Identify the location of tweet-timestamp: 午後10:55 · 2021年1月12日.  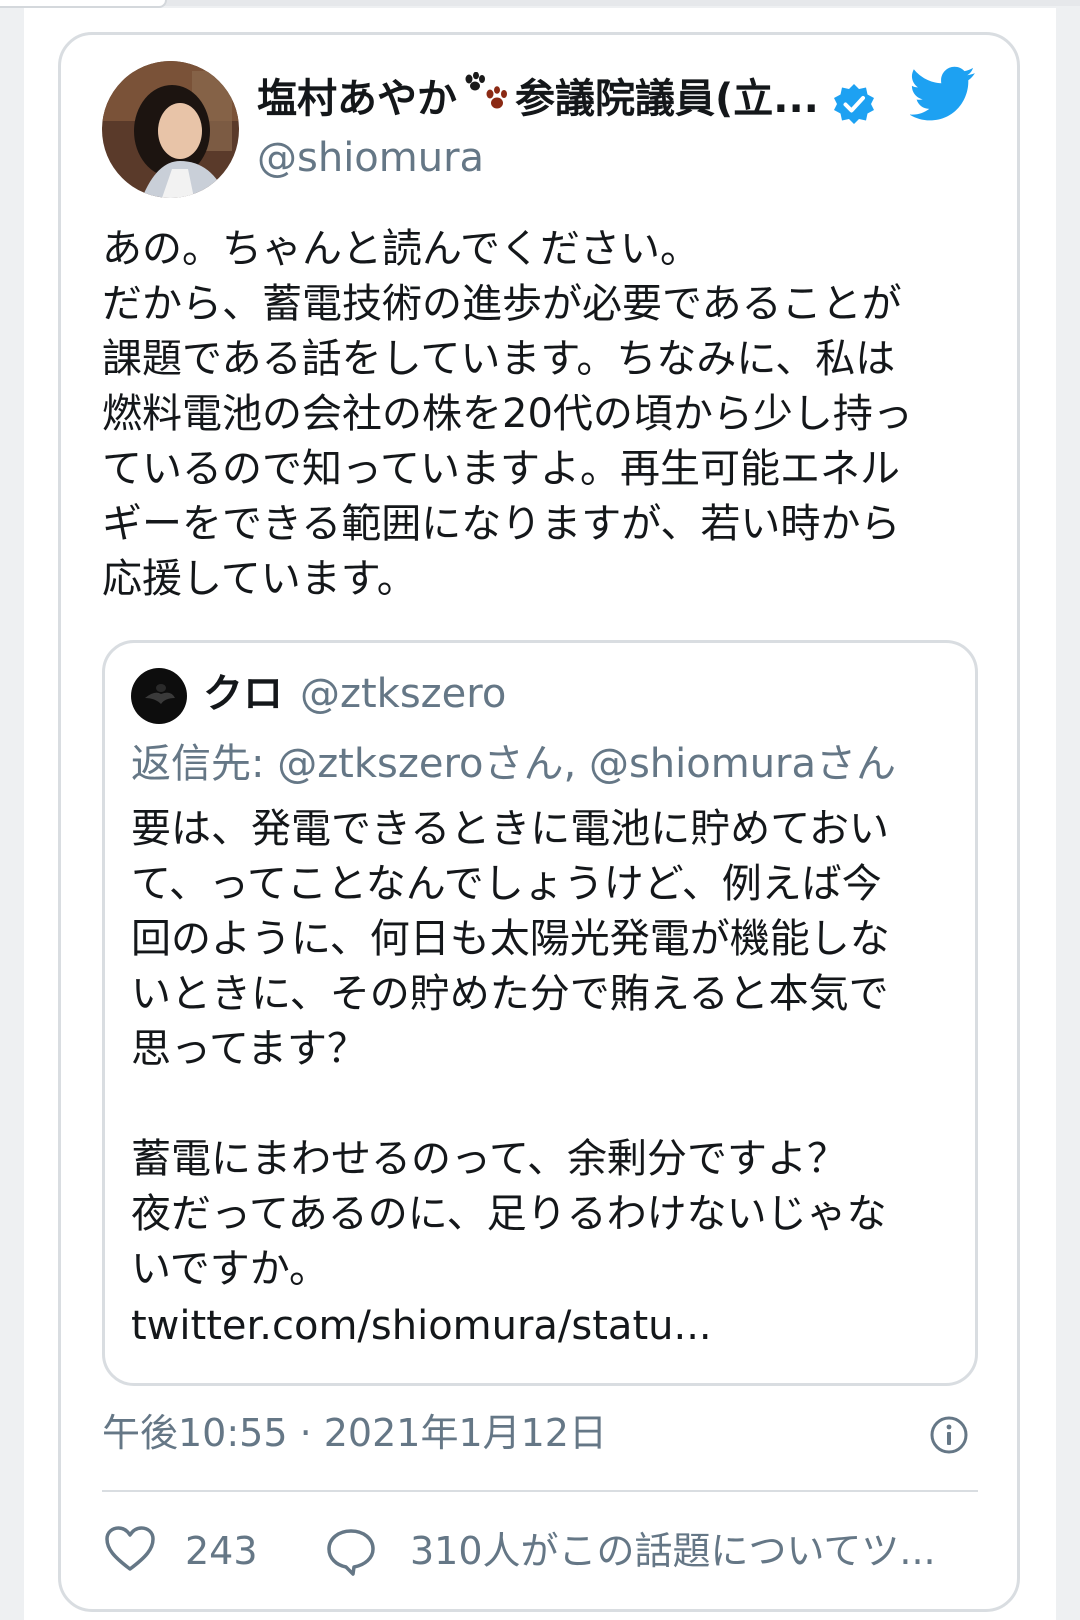
(354, 1433).